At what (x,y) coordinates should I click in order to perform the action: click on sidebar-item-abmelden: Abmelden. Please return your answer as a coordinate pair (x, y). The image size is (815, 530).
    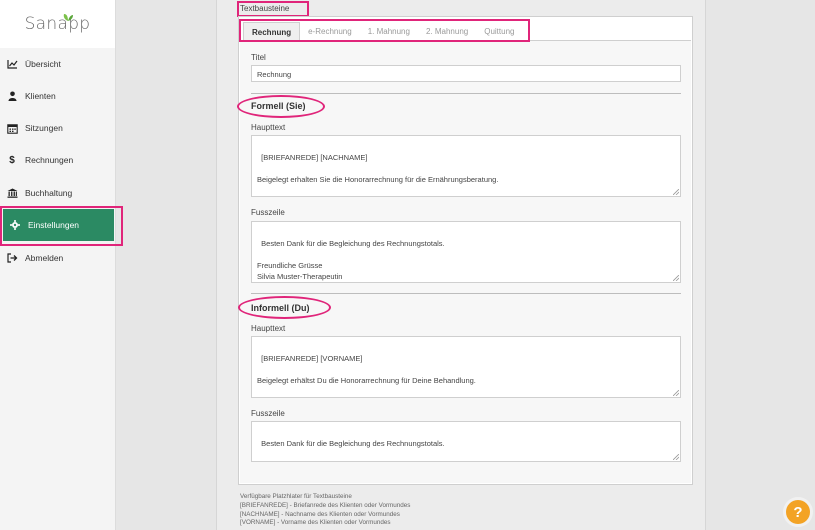
    Looking at the image, I should click on (58, 258).